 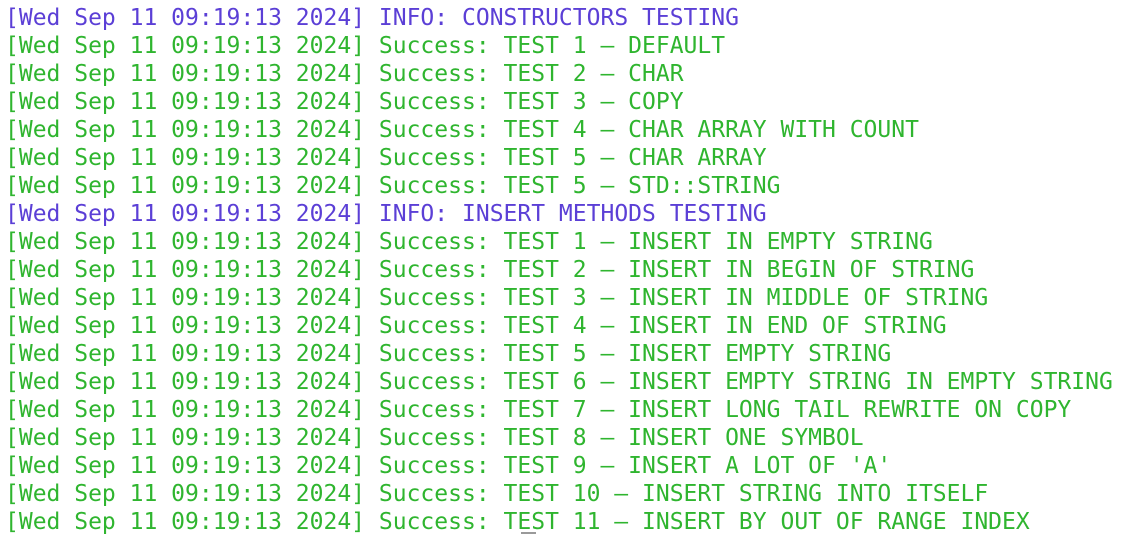 I want to click on top-edge, so click(x=564, y=1).